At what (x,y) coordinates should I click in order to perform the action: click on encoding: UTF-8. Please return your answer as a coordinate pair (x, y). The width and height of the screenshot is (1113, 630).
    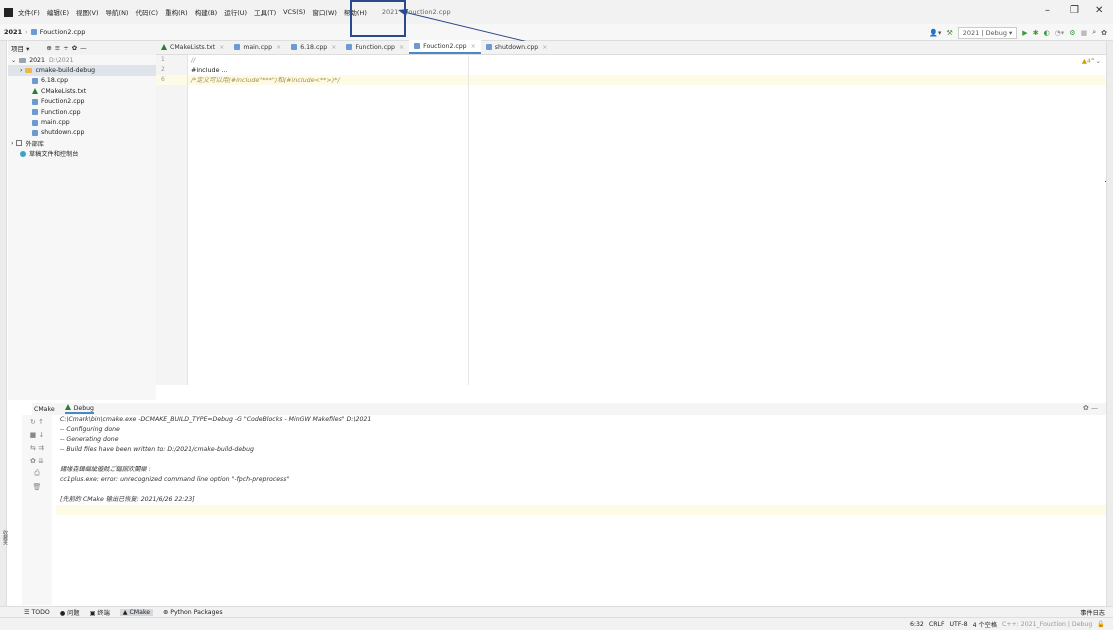
    Looking at the image, I should click on (959, 624).